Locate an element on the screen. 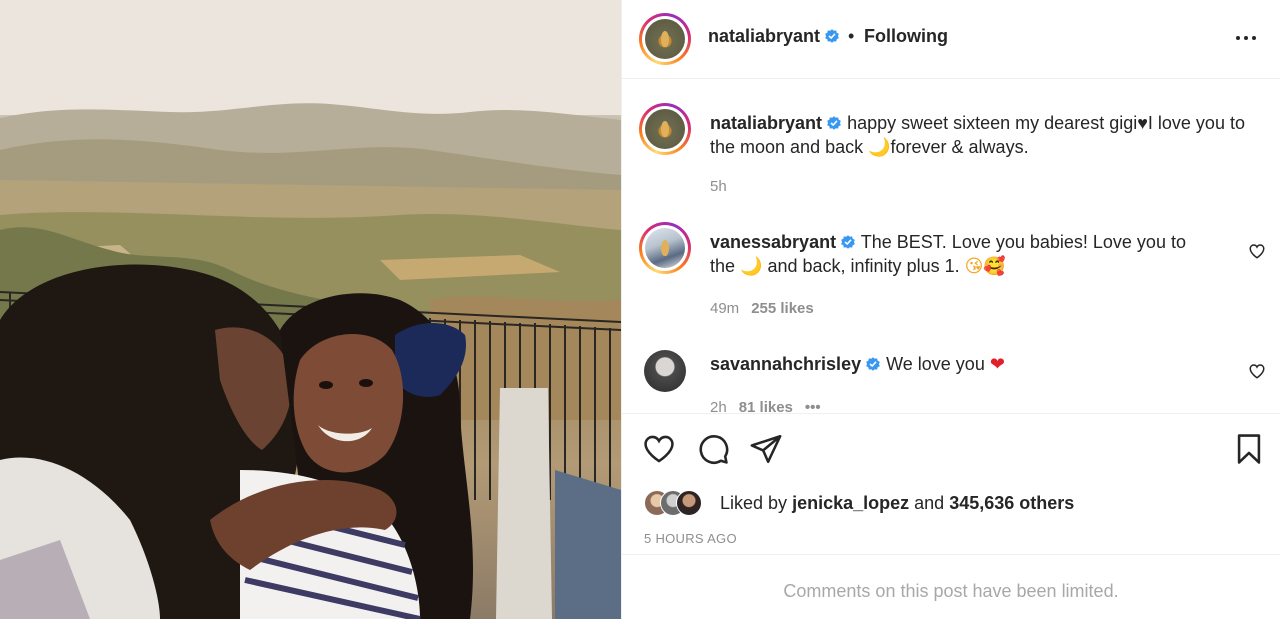  comment-text: savannahchrisley We love you ❤ is located at coordinates (857, 364).